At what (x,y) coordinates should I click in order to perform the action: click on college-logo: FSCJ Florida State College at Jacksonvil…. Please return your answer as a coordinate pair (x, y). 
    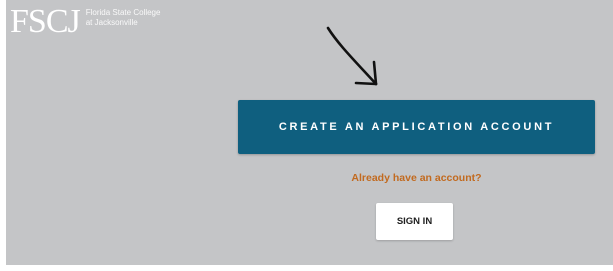
    Looking at the image, I should click on (85, 22).